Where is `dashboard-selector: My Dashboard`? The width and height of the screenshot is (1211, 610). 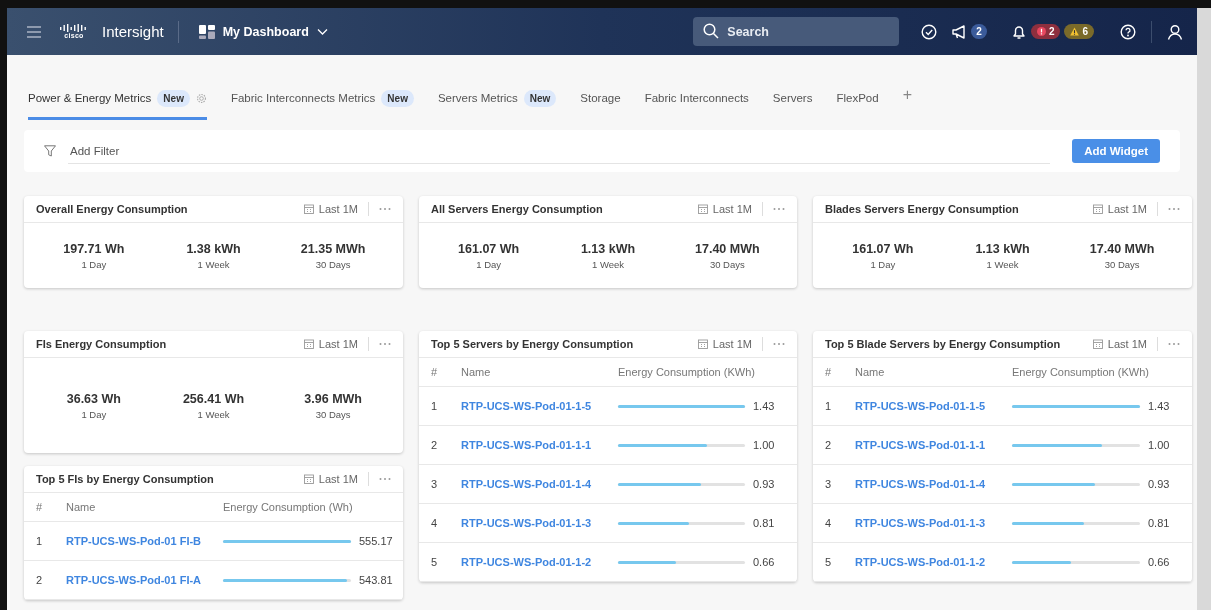
dashboard-selector: My Dashboard is located at coordinates (265, 31).